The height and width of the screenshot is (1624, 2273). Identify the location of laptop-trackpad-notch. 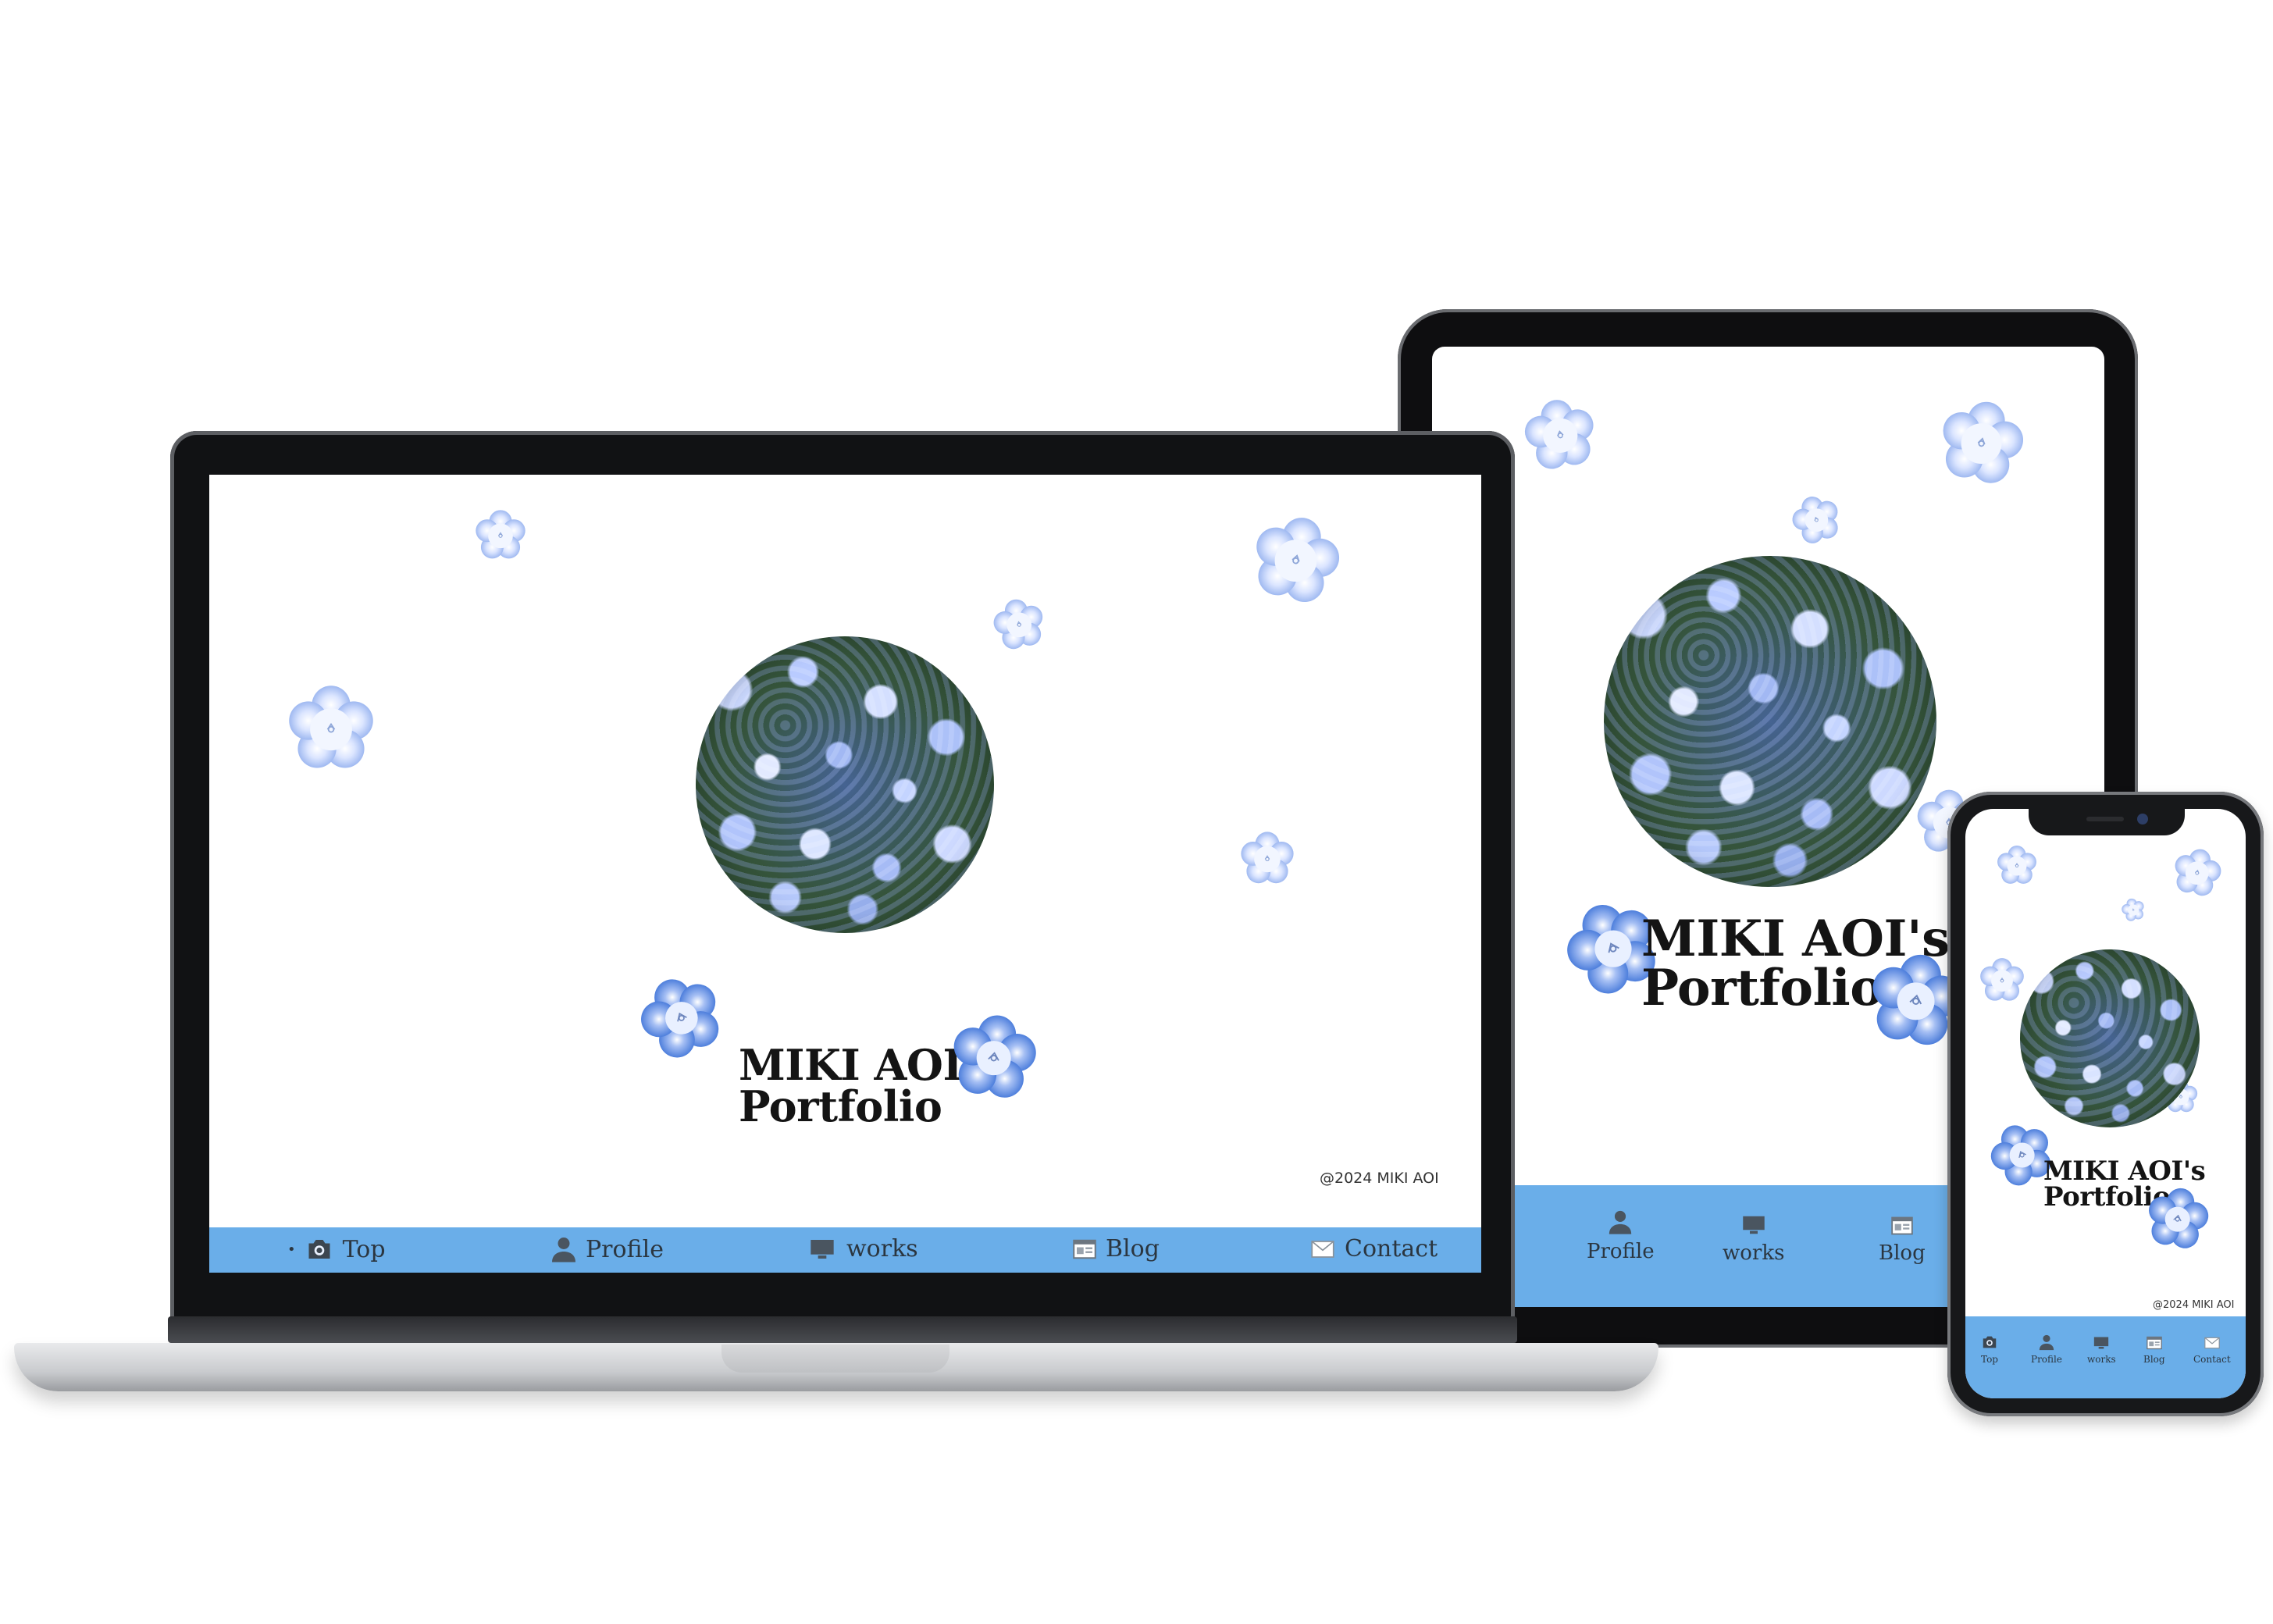
(835, 1358).